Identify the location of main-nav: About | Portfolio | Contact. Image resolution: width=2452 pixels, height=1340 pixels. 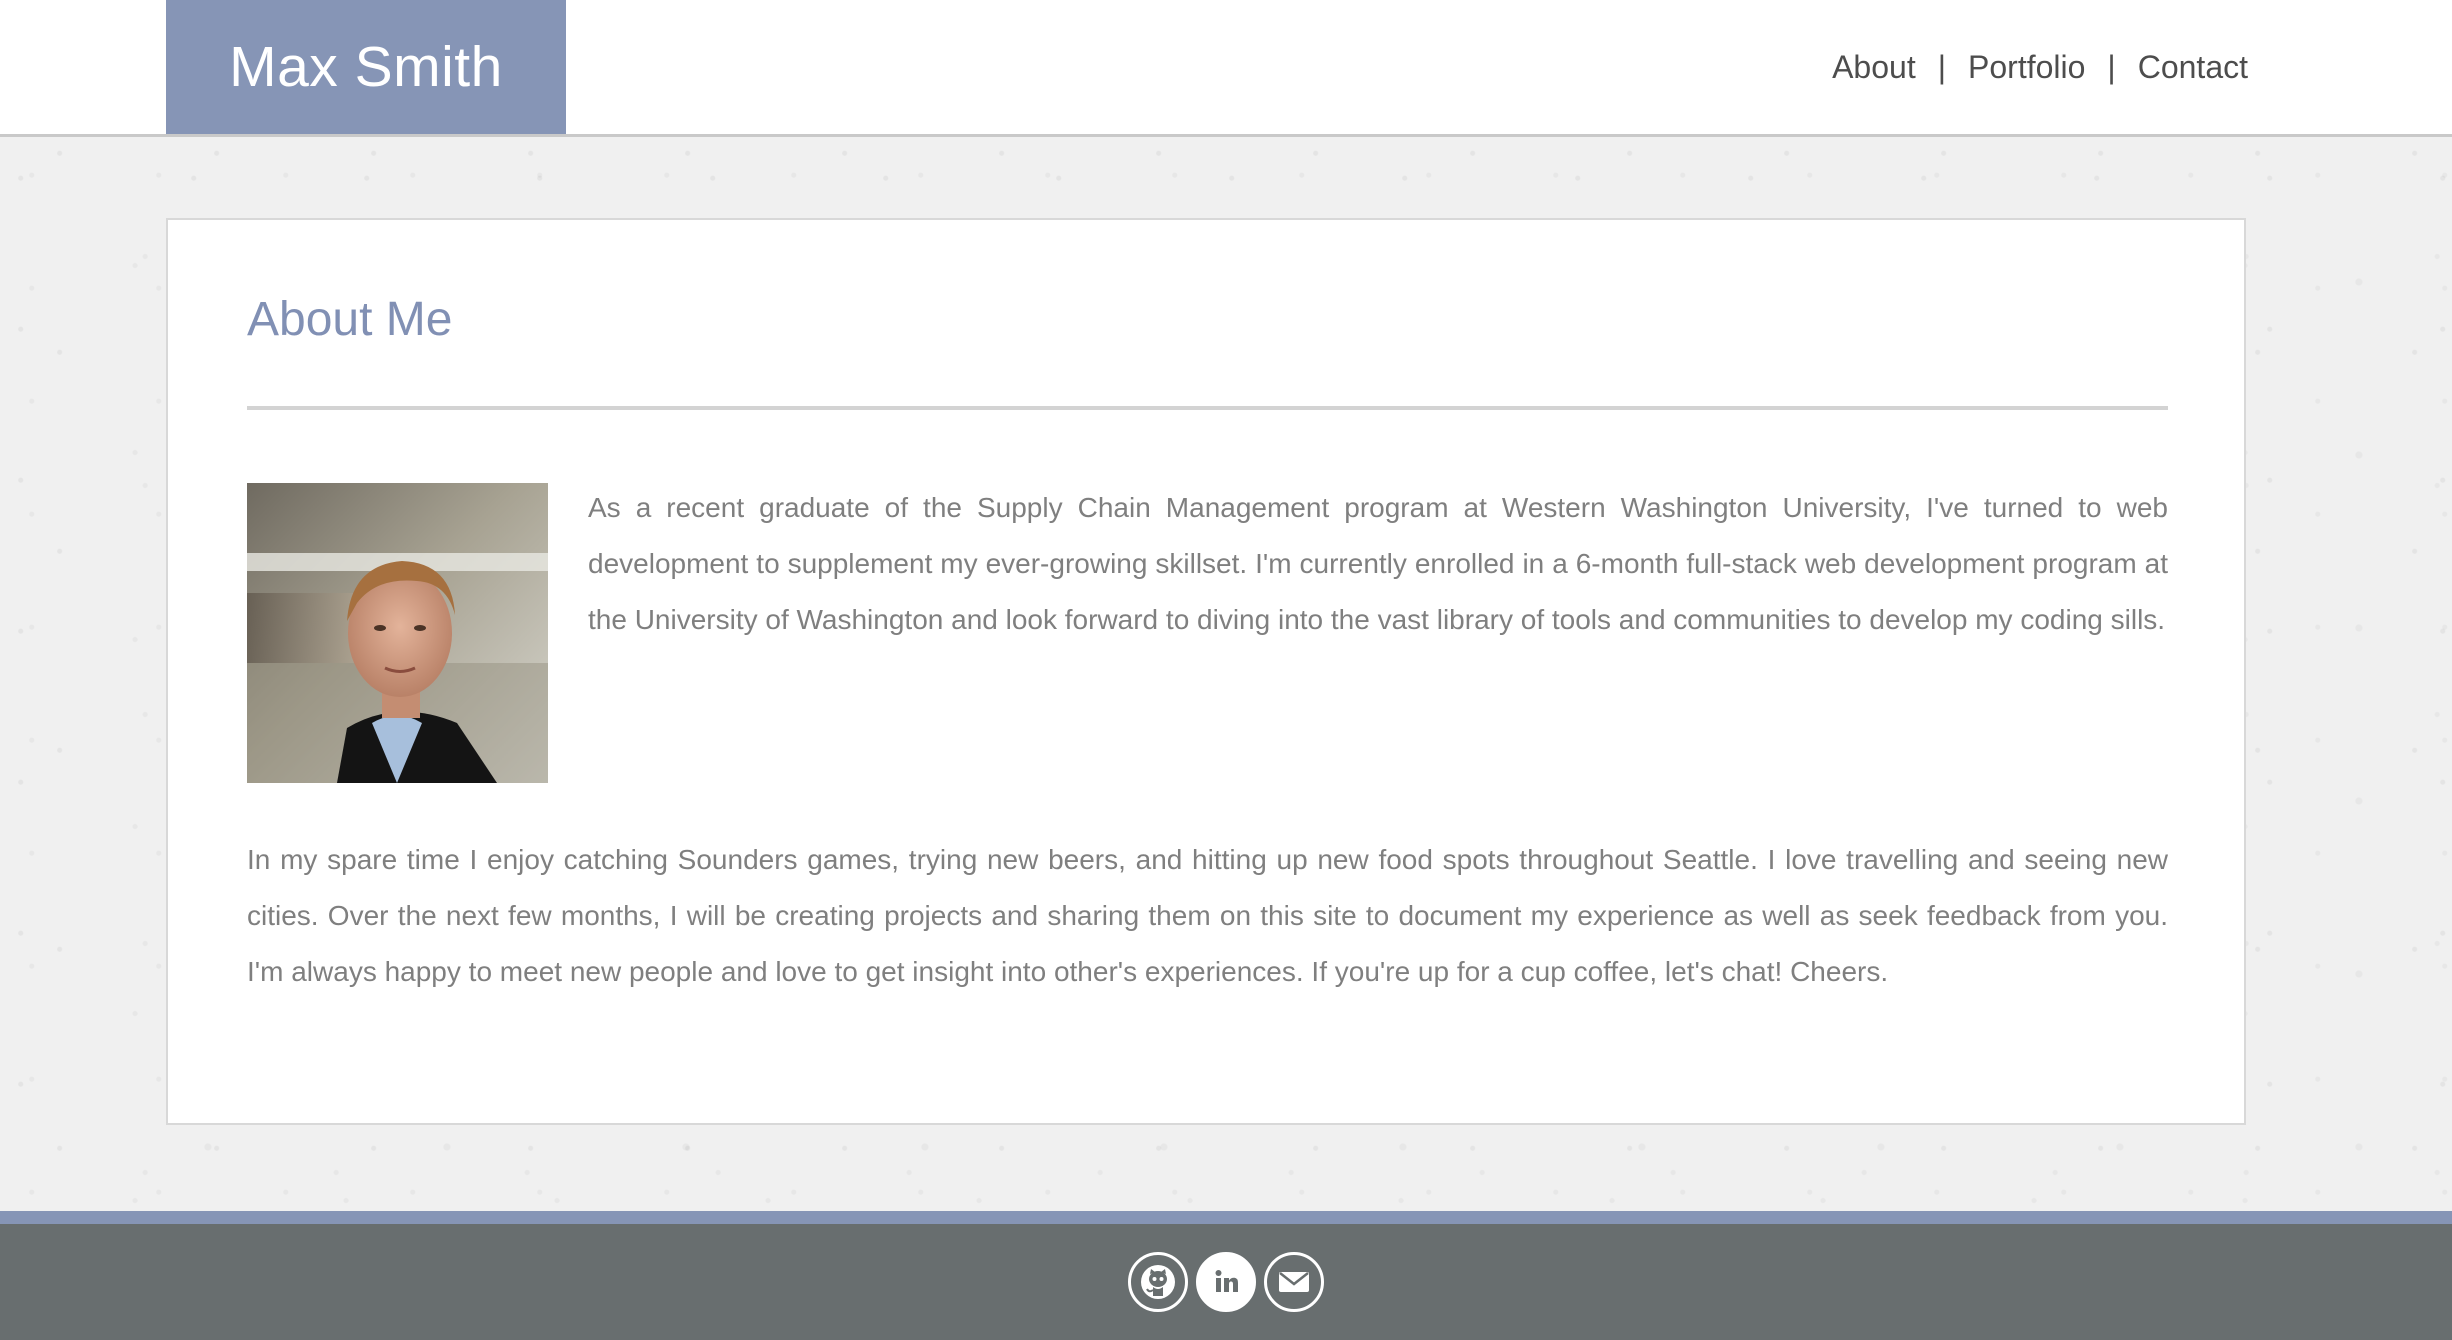
(2040, 67).